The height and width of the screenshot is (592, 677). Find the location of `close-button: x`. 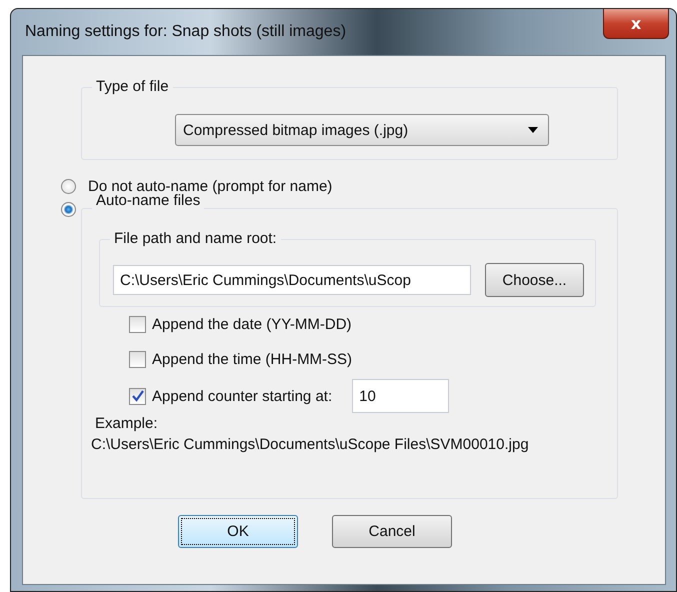

close-button: x is located at coordinates (636, 24).